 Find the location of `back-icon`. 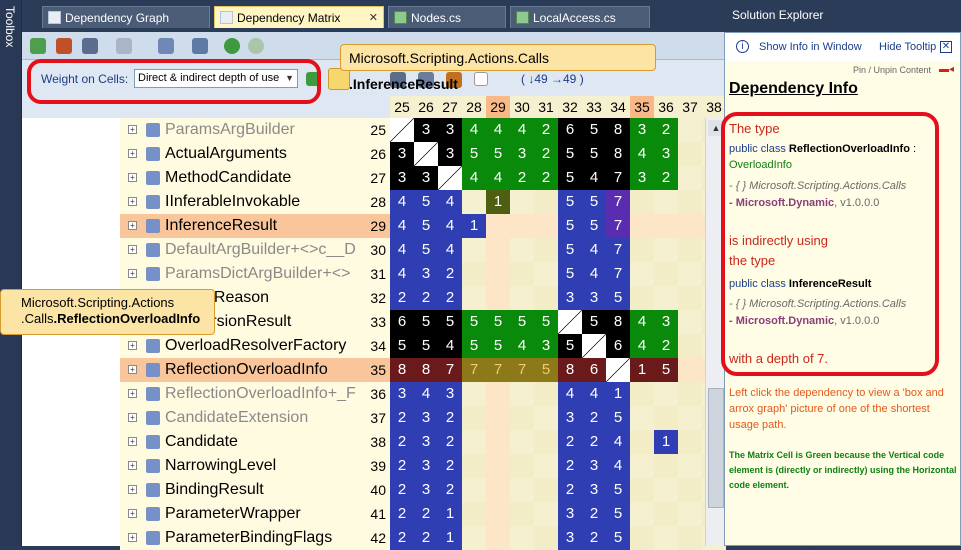

back-icon is located at coordinates (232, 46).